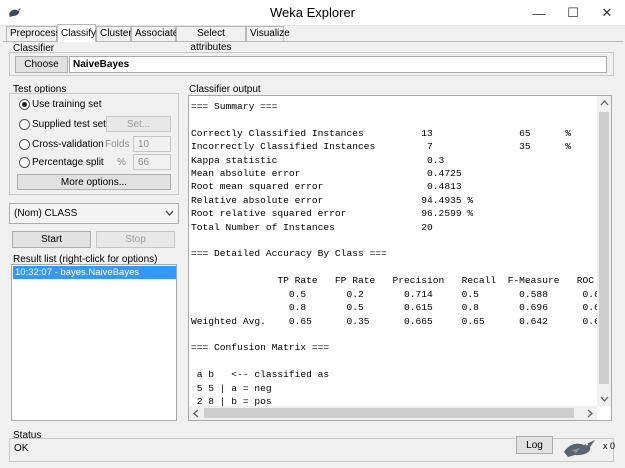 The image size is (625, 468). Describe the element at coordinates (24, 124) in the screenshot. I see `supplied-test-set-radio` at that location.